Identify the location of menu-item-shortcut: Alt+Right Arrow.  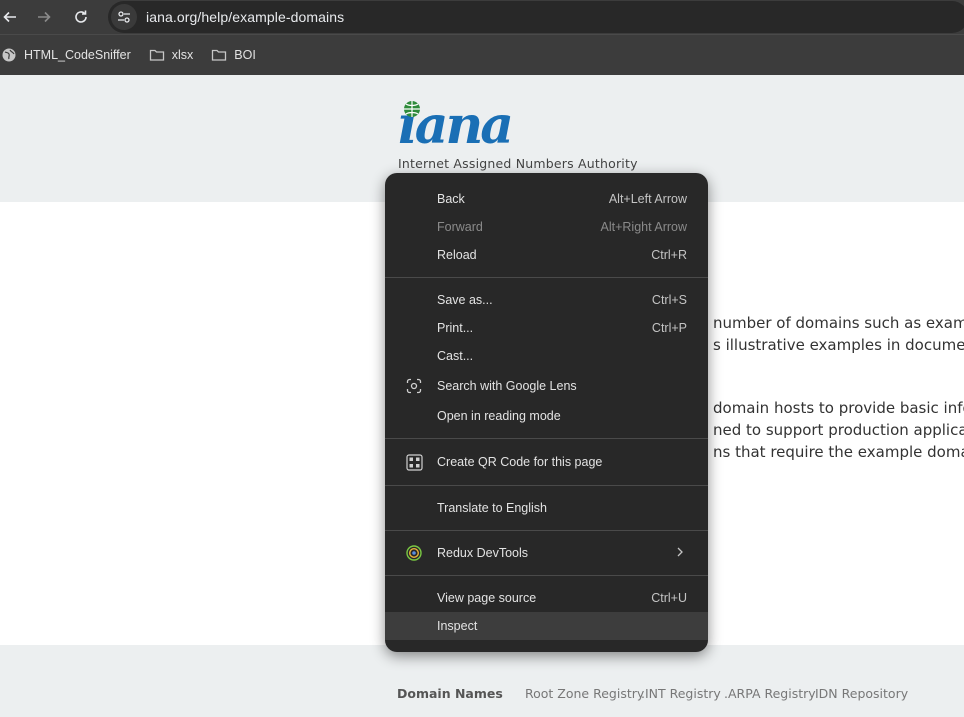
(644, 227).